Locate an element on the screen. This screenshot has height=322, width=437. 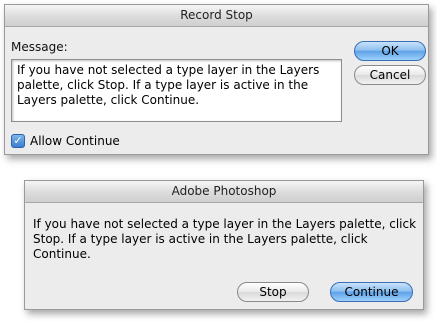
cancel-button: Cancel is located at coordinates (390, 75).